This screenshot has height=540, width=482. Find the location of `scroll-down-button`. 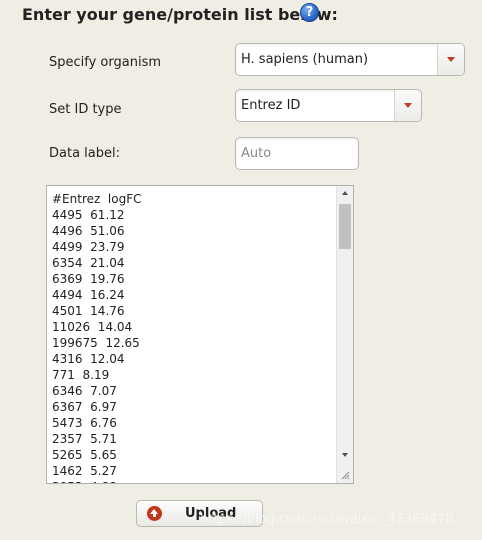

scroll-down-button is located at coordinates (345, 455).